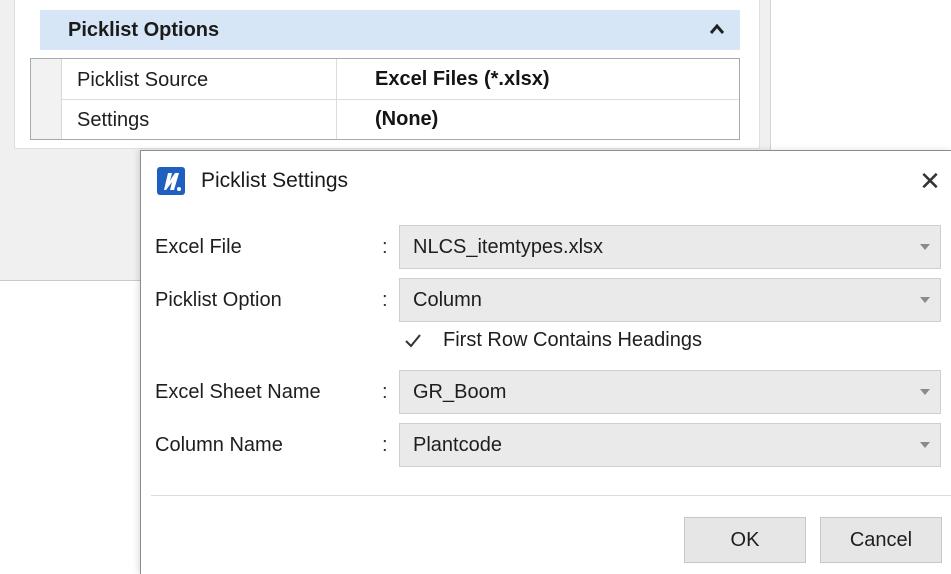 The width and height of the screenshot is (951, 574). Describe the element at coordinates (390, 30) in the screenshot. I see `picklist-options-group-header: Picklist Options` at that location.